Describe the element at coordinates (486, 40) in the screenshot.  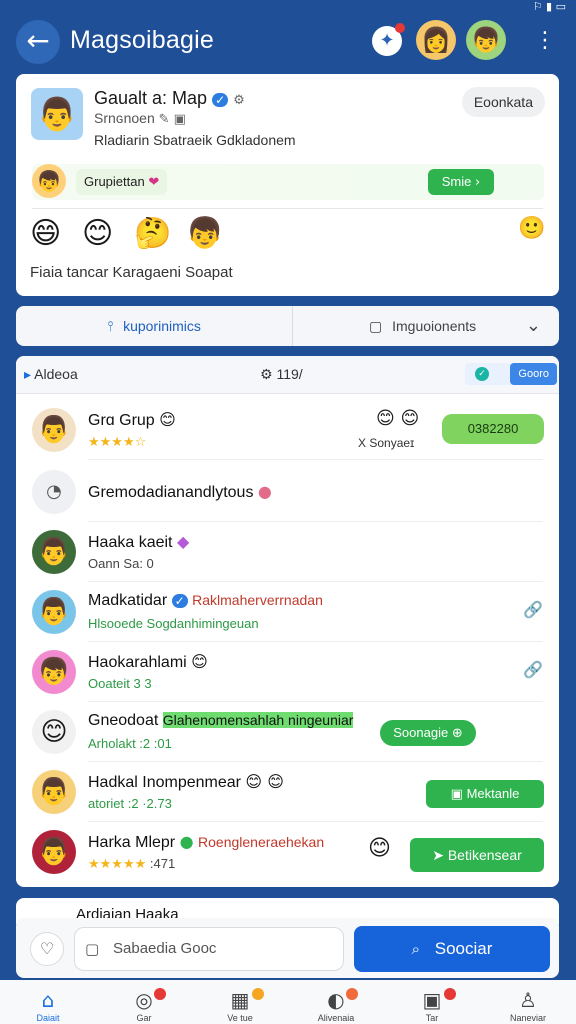
I see `friend-avatar: 👦` at that location.